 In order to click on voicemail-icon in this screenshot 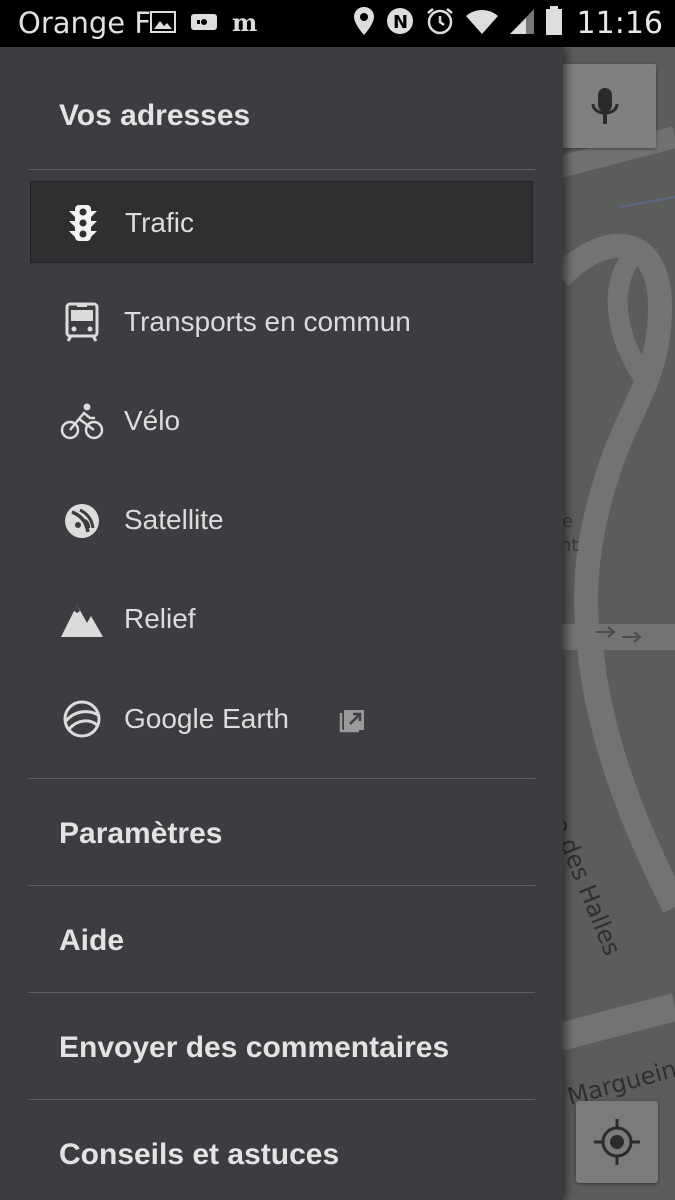, I will do `click(204, 24)`.